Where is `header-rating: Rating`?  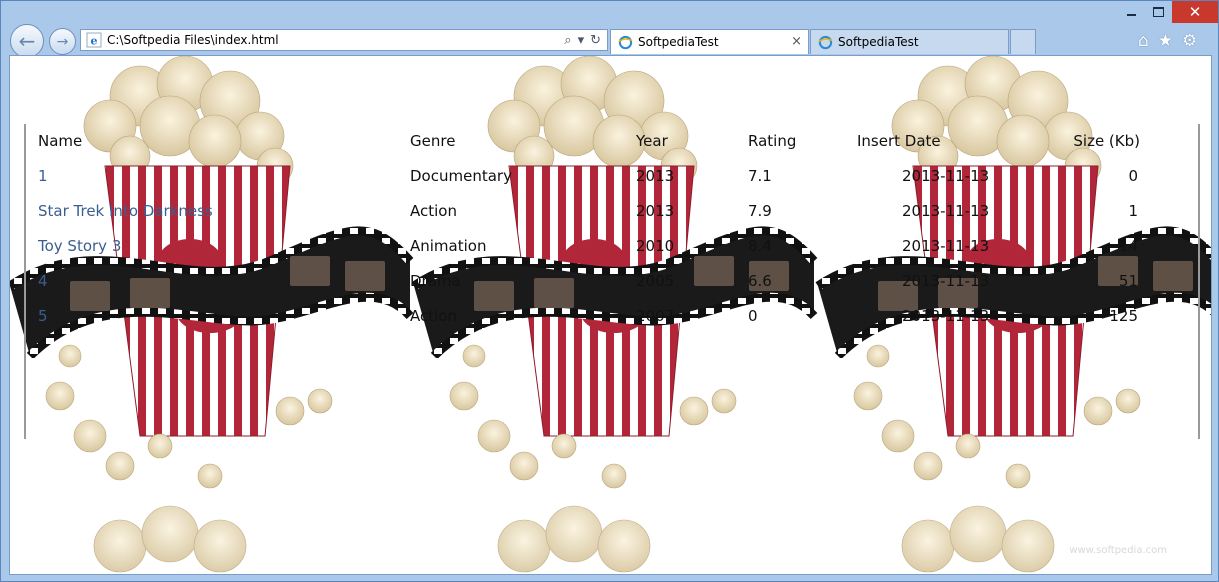
header-rating: Rating is located at coordinates (772, 141).